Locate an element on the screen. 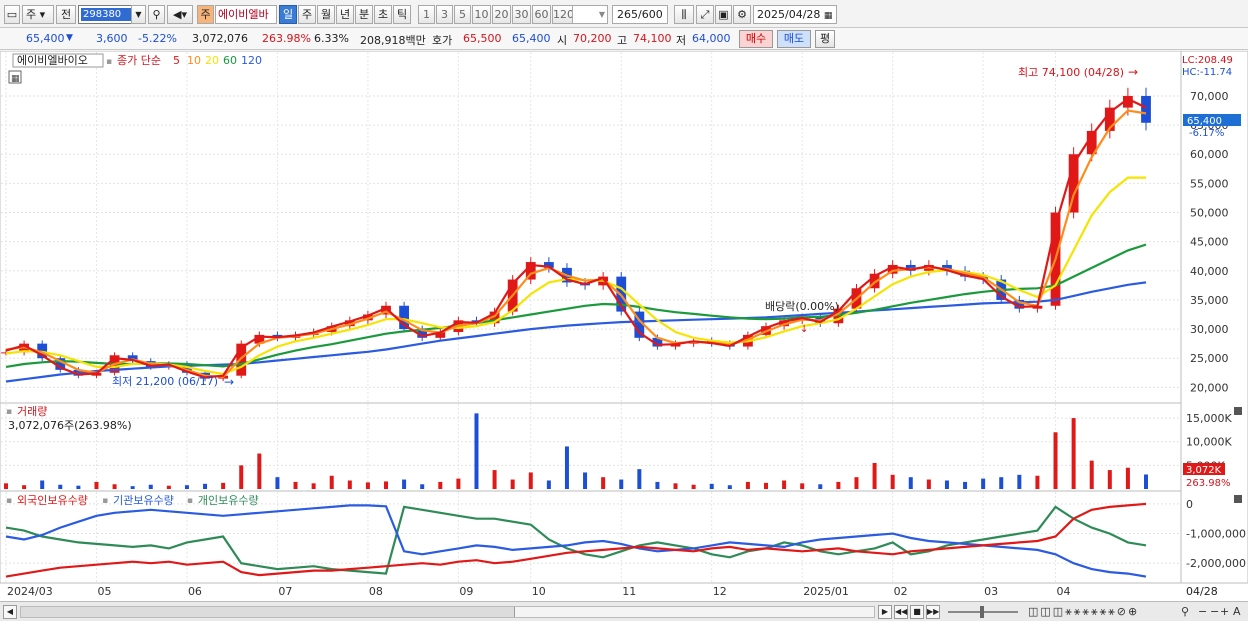 The height and width of the screenshot is (621, 1248). trade-amount: 208,918백만 is located at coordinates (393, 40).